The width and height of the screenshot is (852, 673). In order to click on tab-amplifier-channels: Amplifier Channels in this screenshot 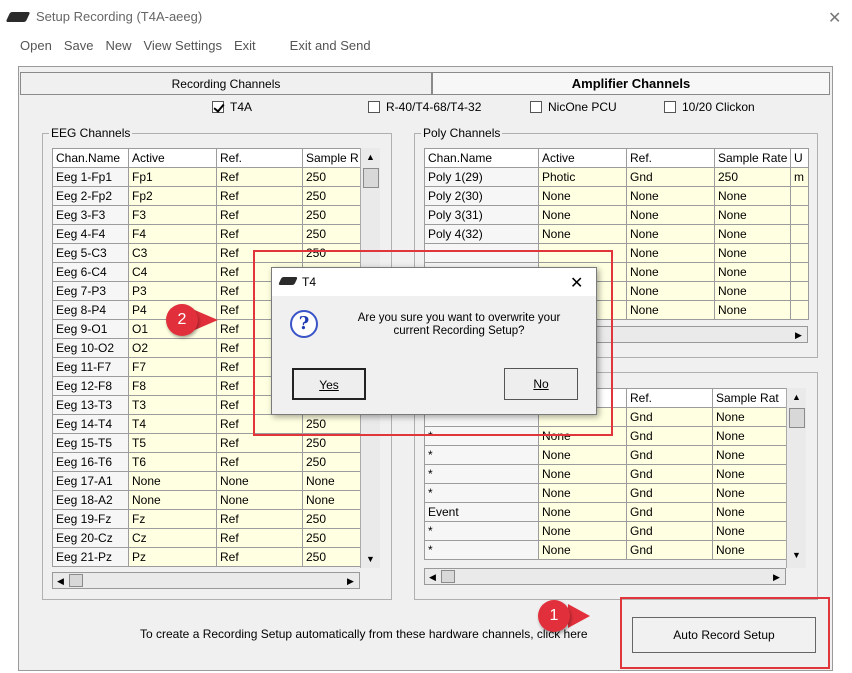, I will do `click(631, 83)`.